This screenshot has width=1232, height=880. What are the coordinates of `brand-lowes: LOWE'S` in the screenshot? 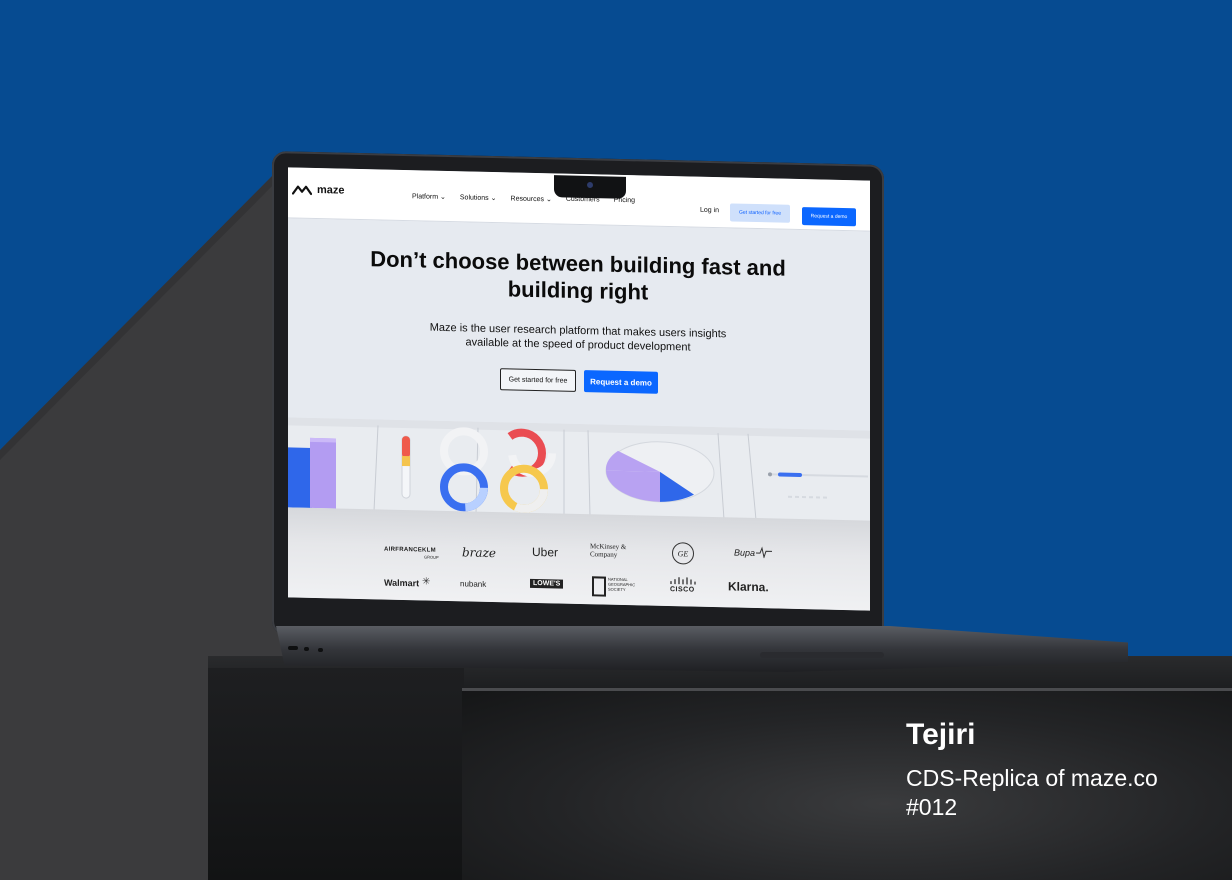 It's located at (547, 583).